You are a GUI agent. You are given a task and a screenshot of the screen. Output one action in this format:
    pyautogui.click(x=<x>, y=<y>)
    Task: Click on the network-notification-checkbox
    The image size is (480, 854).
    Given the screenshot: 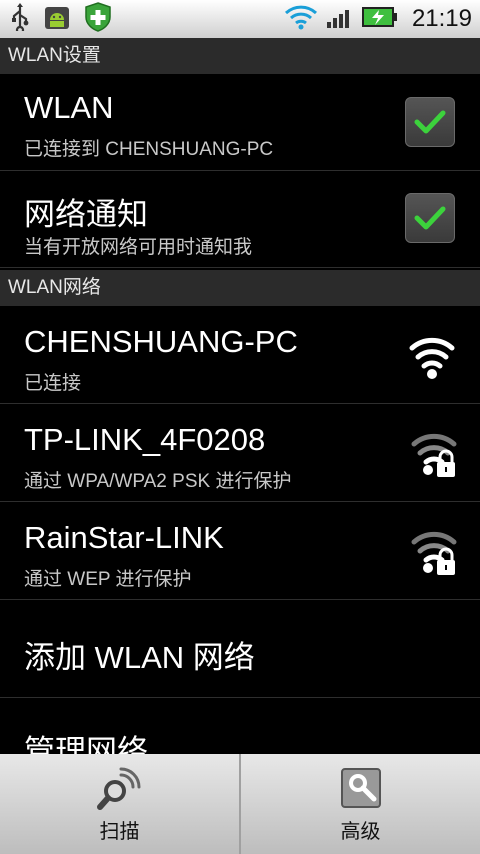 What is the action you would take?
    pyautogui.click(x=430, y=218)
    